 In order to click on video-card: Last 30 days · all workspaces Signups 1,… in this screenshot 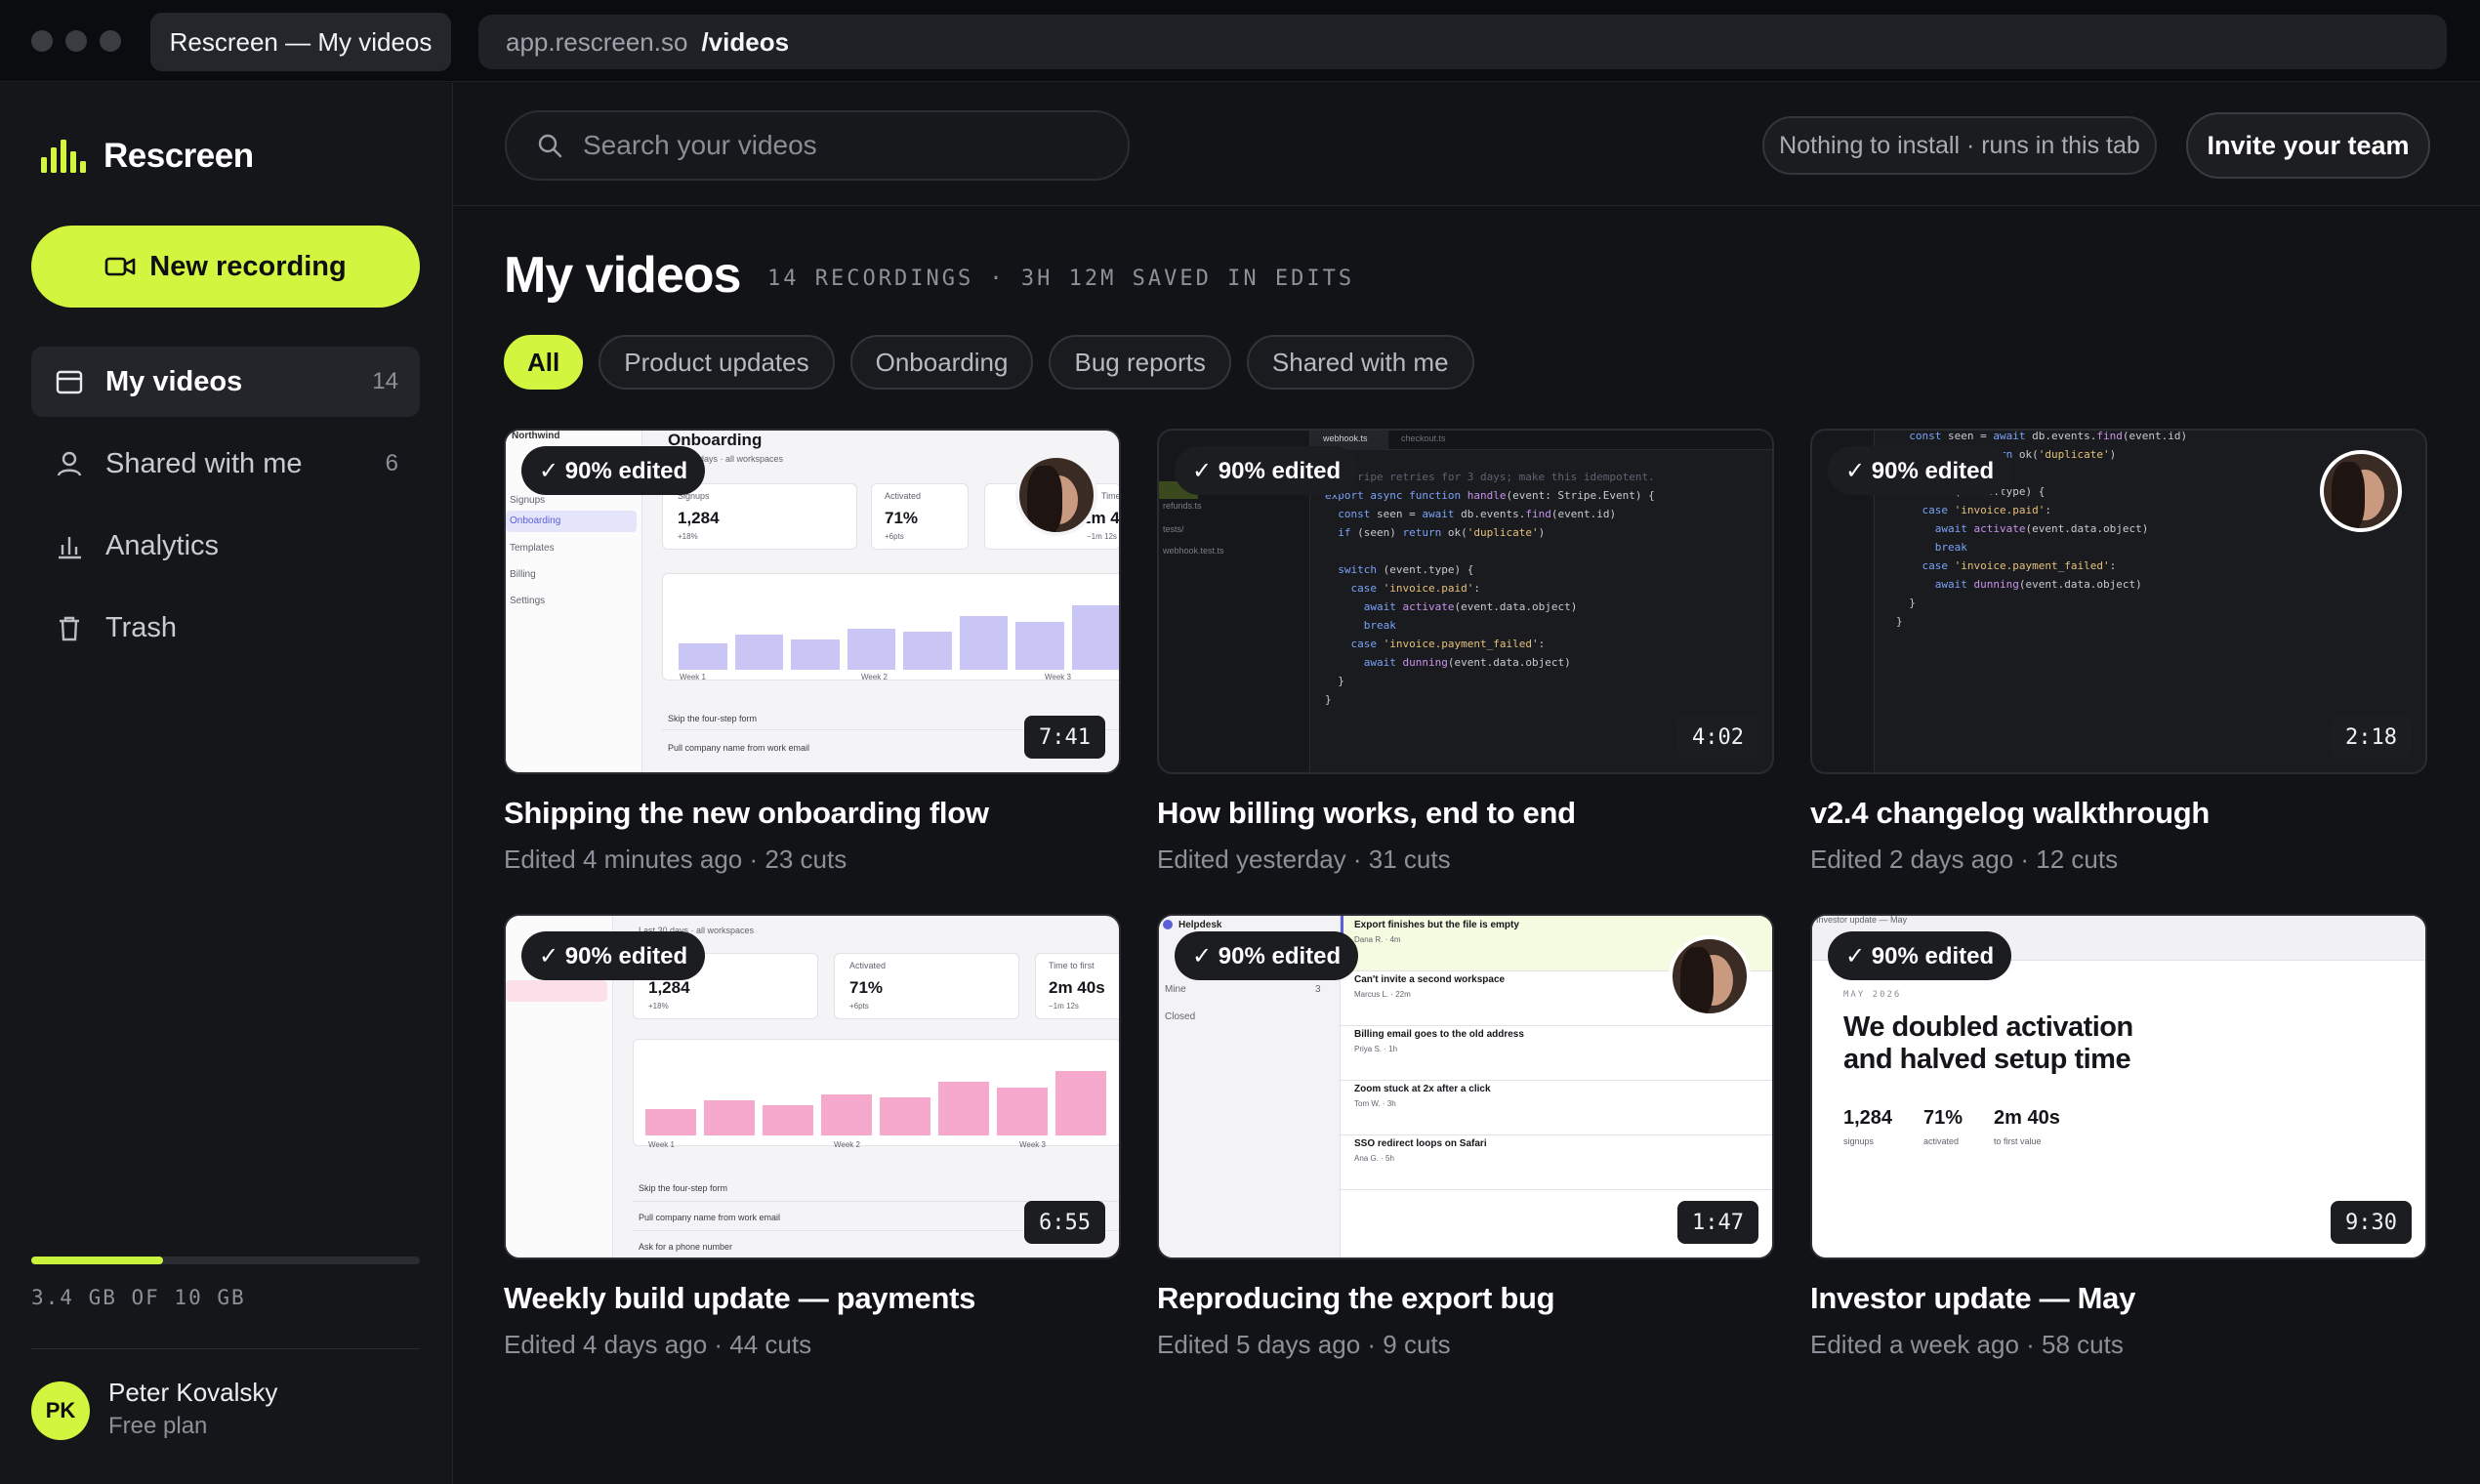, I will do `click(812, 1137)`.